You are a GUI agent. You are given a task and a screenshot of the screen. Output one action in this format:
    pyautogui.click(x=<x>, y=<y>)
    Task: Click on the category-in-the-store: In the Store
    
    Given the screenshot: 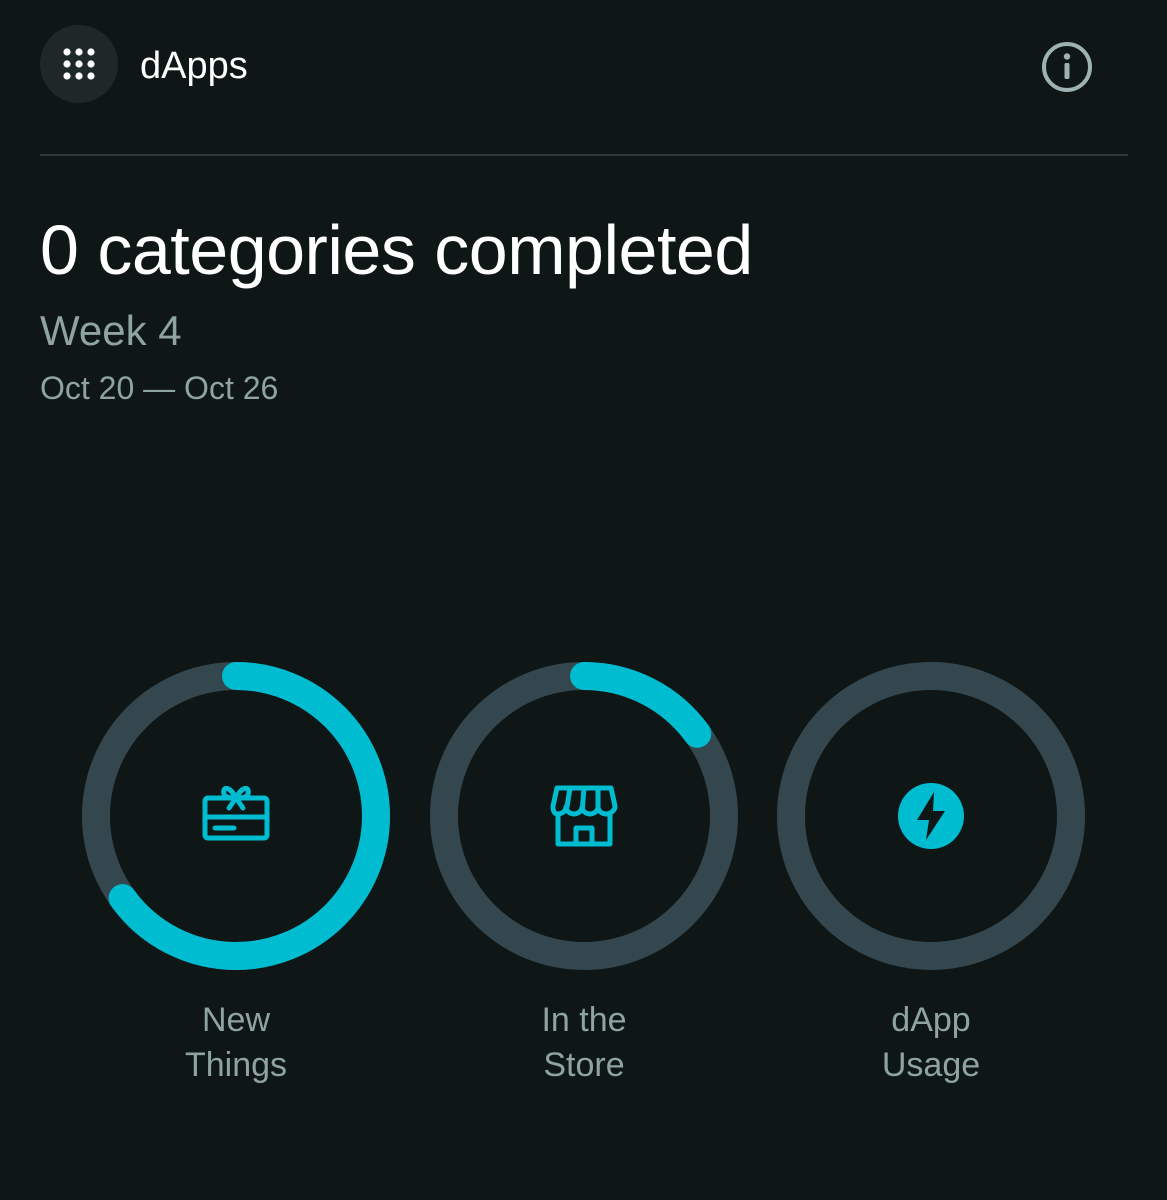 What is the action you would take?
    pyautogui.click(x=584, y=875)
    